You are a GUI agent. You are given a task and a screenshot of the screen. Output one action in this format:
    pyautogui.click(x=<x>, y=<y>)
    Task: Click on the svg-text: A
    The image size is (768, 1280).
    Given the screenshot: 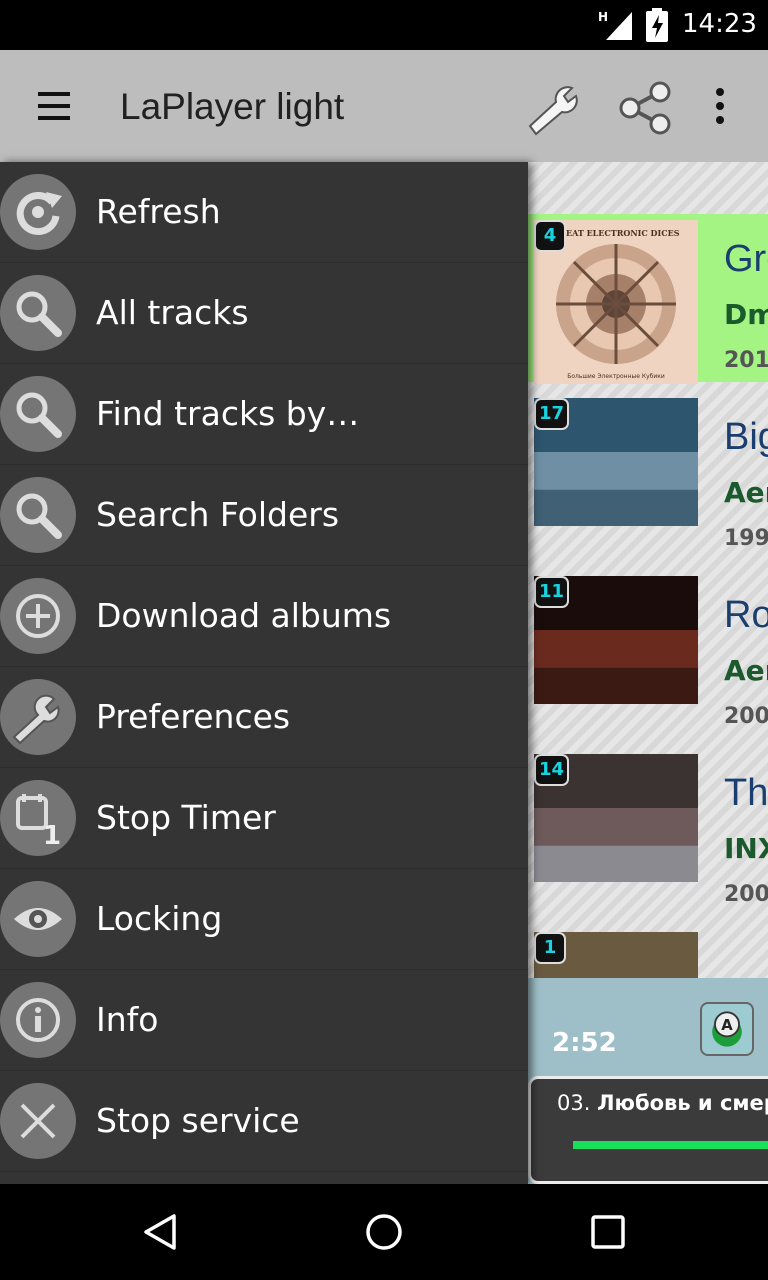 What is the action you would take?
    pyautogui.click(x=727, y=1025)
    